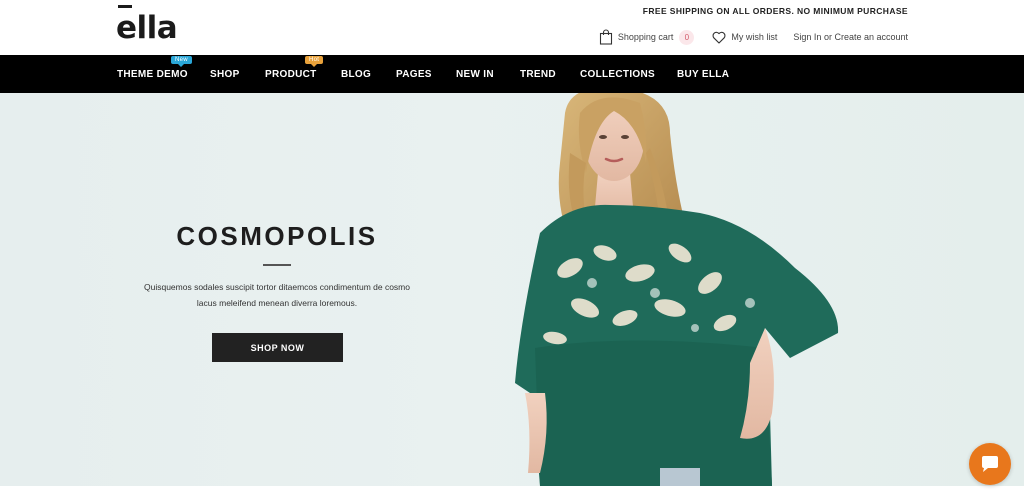 The image size is (1024, 496). I want to click on heart-icon, so click(719, 37).